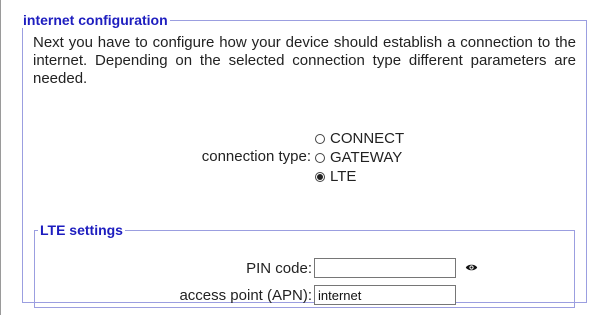 The width and height of the screenshot is (603, 315). Describe the element at coordinates (366, 157) in the screenshot. I see `radio-gateway-label: GATEWAY` at that location.